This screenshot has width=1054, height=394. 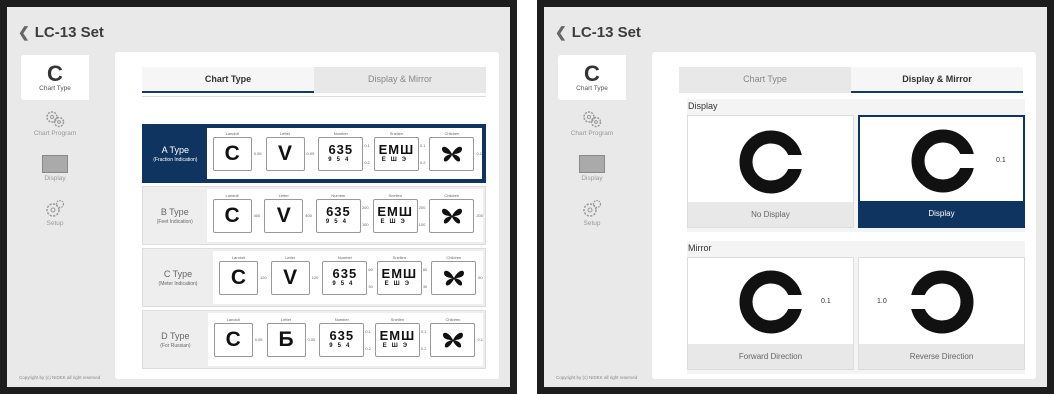 I want to click on option-display: 0.1 Display, so click(x=941, y=171).